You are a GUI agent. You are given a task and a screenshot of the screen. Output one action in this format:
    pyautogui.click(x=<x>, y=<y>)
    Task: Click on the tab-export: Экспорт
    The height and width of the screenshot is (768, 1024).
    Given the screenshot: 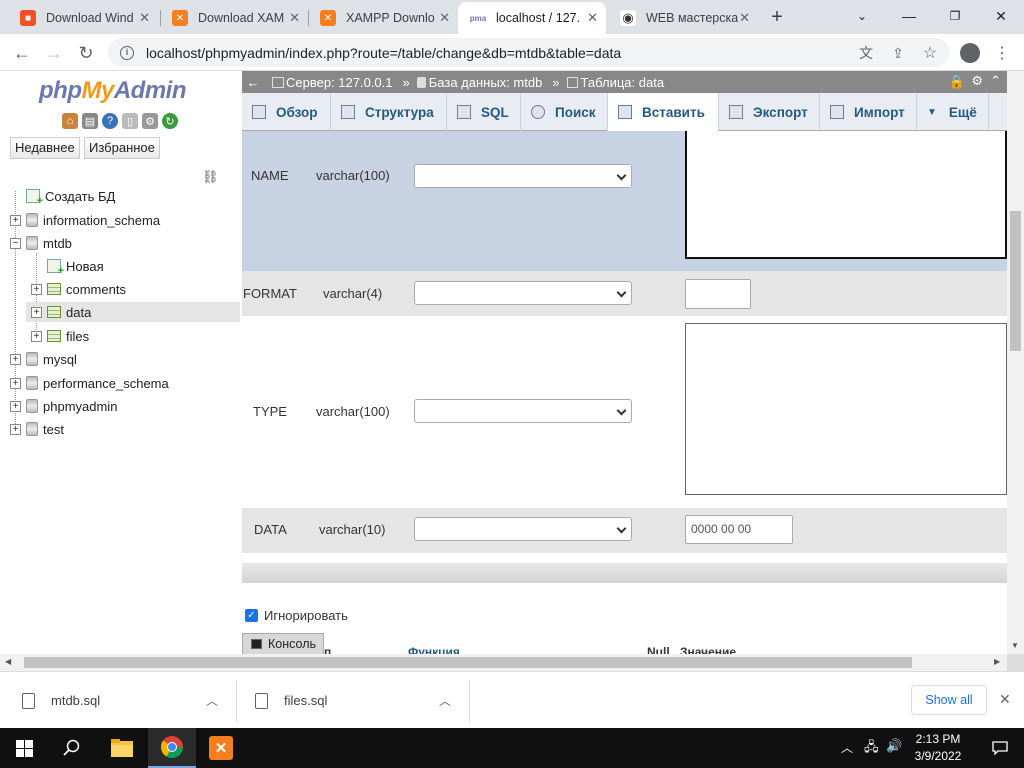 What is the action you would take?
    pyautogui.click(x=769, y=112)
    